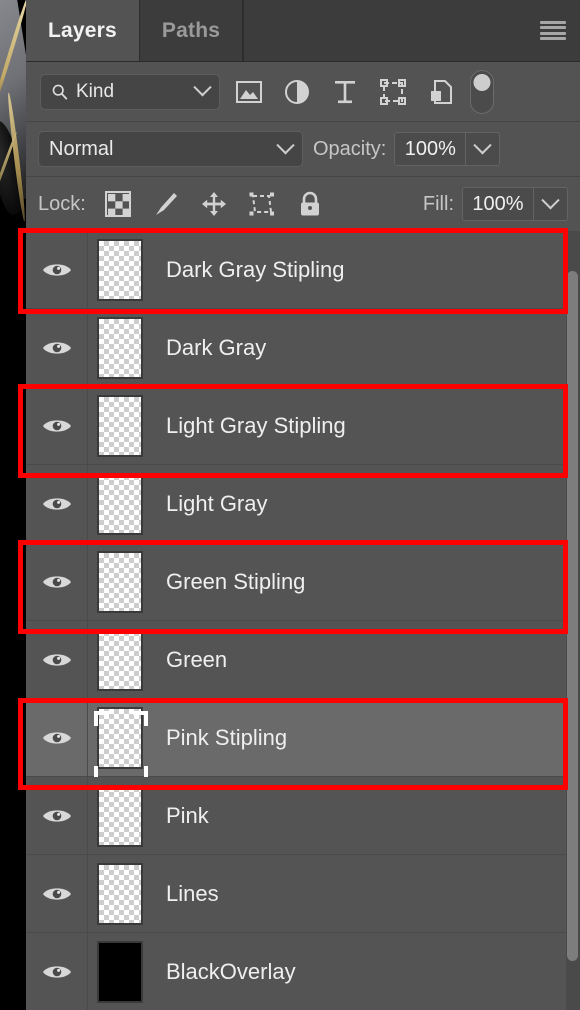 The image size is (580, 1010). I want to click on layer-name-label: Dark Gray, so click(366, 348).